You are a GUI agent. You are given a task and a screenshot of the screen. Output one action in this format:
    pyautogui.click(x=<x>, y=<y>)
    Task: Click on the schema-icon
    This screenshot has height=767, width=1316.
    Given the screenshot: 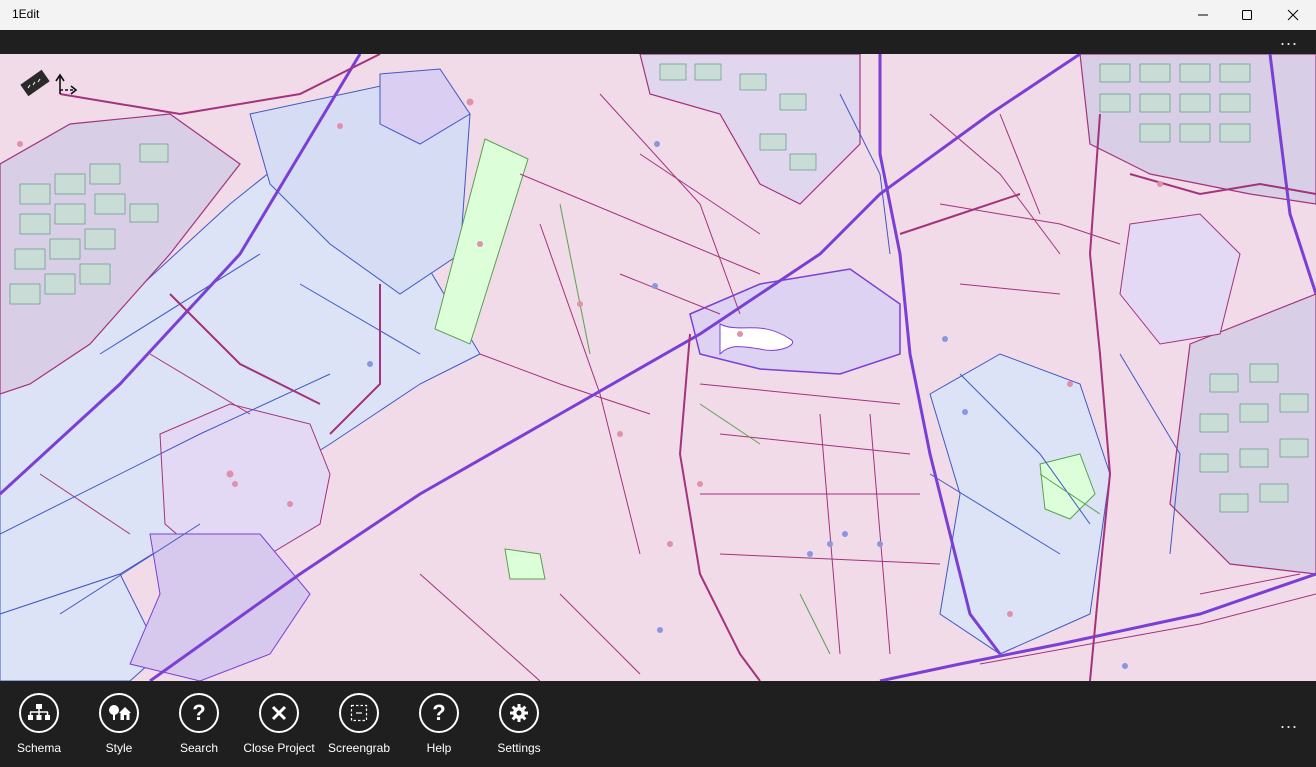 What is the action you would take?
    pyautogui.click(x=39, y=713)
    